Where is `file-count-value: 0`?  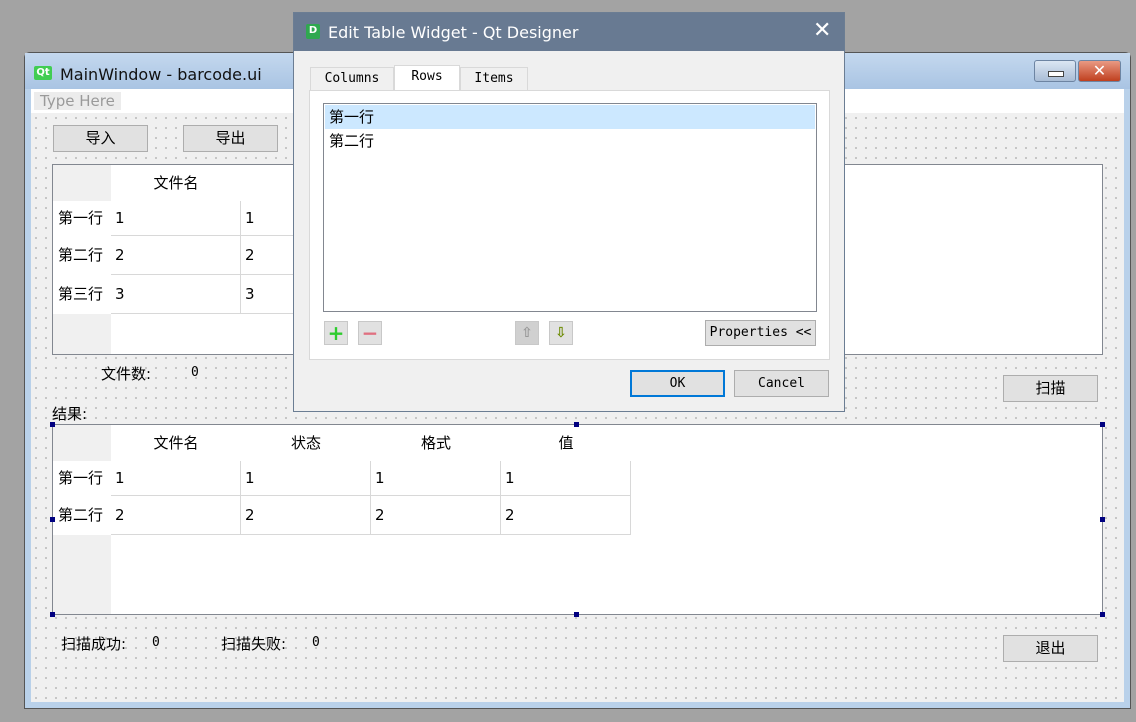
file-count-value: 0 is located at coordinates (195, 372).